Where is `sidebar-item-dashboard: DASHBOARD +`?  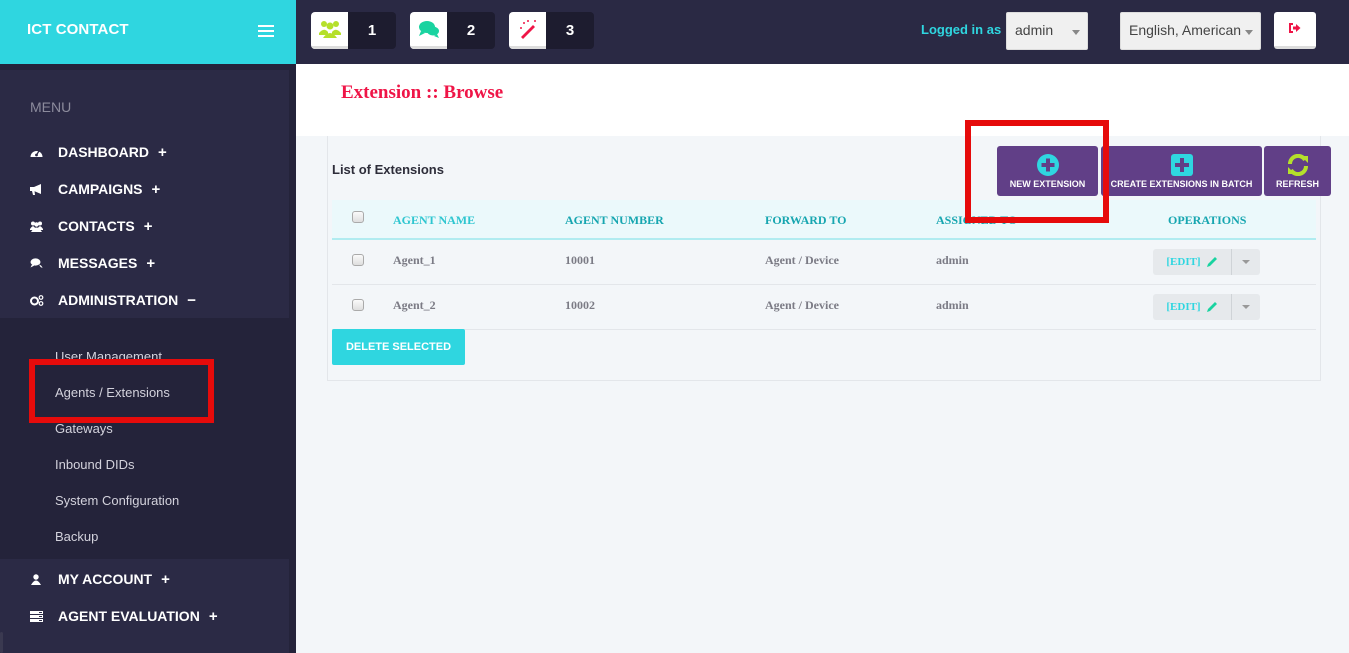 sidebar-item-dashboard: DASHBOARD + is located at coordinates (98, 152).